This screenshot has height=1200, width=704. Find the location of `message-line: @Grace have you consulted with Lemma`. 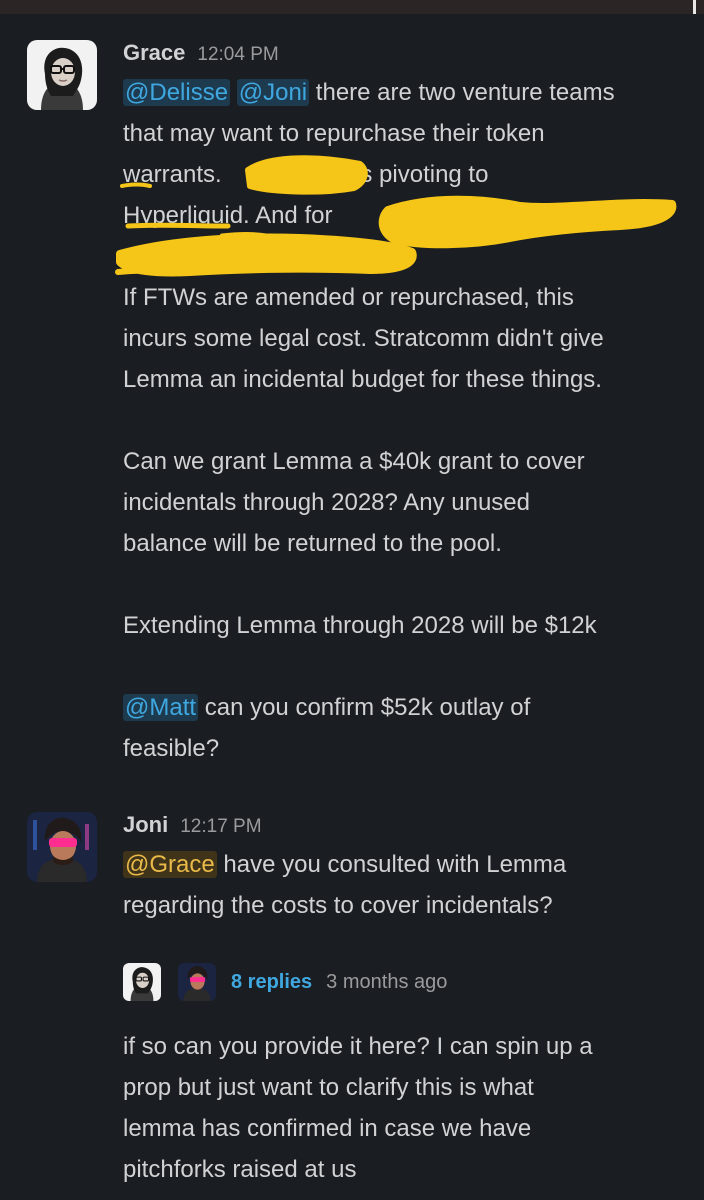

message-line: @Grace have you consulted with Lemma is located at coordinates (403, 864).